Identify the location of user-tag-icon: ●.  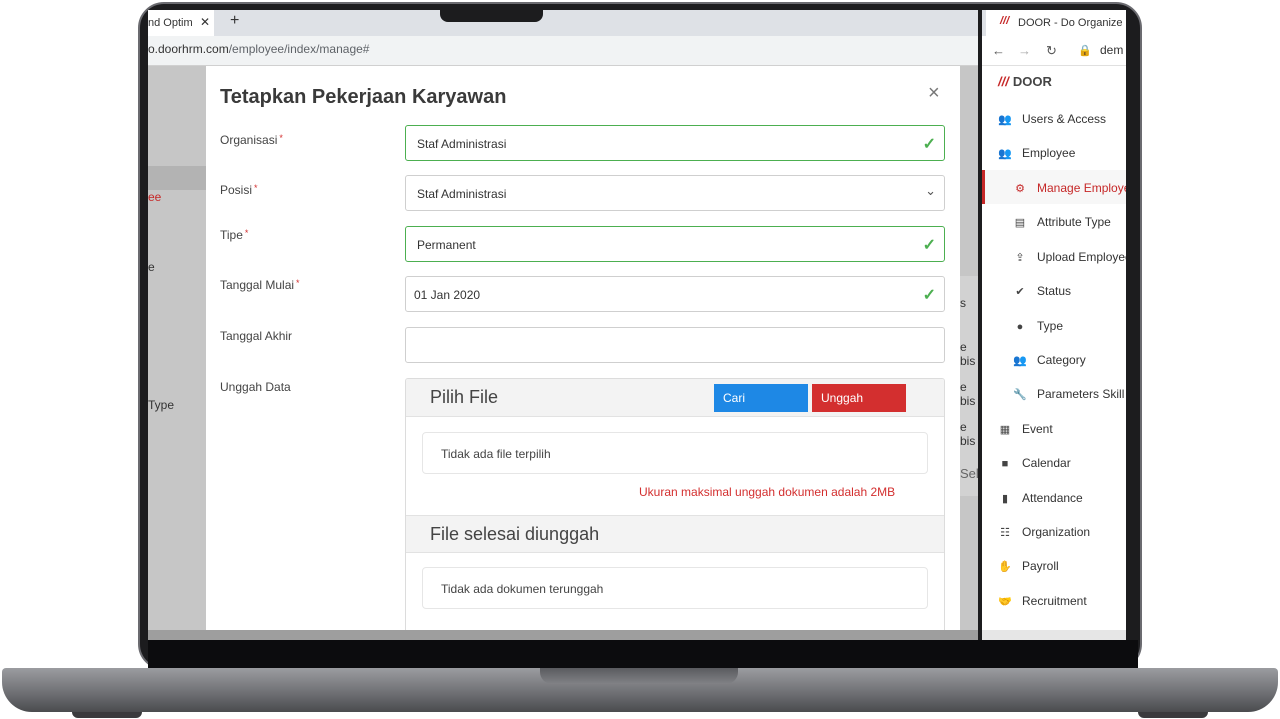
(1020, 327).